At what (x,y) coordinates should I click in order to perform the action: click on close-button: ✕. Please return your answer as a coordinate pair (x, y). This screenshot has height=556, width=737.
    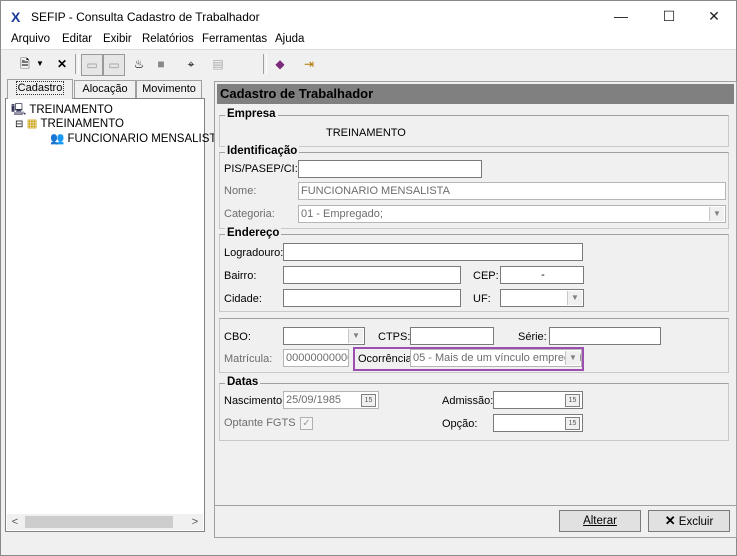
    Looking at the image, I should click on (714, 16).